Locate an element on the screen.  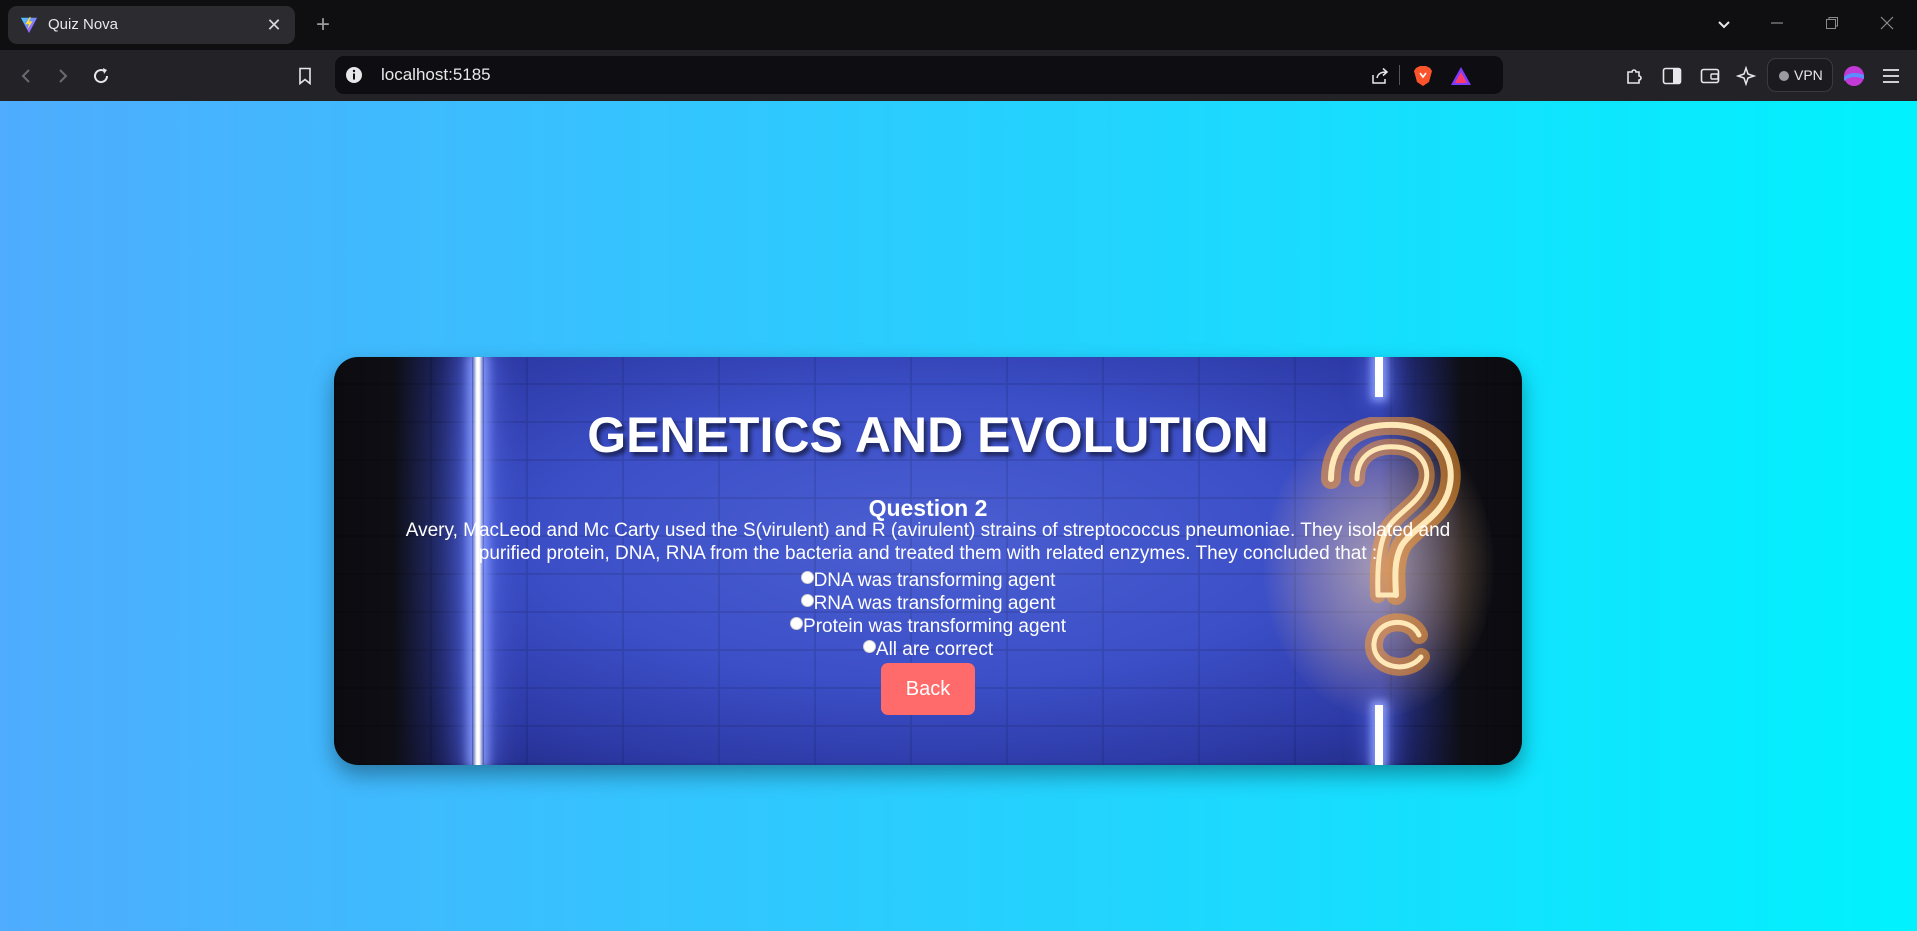
tab-title: Quiz Nova is located at coordinates (83, 24).